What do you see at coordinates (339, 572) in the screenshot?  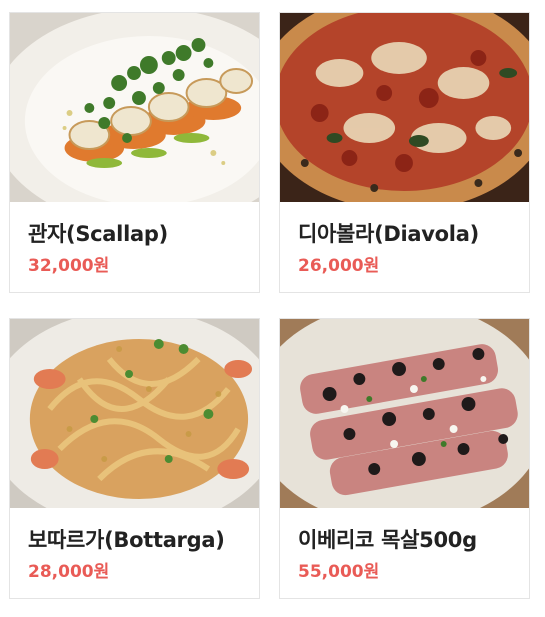 I see `menu-item-price: 55,000원` at bounding box center [339, 572].